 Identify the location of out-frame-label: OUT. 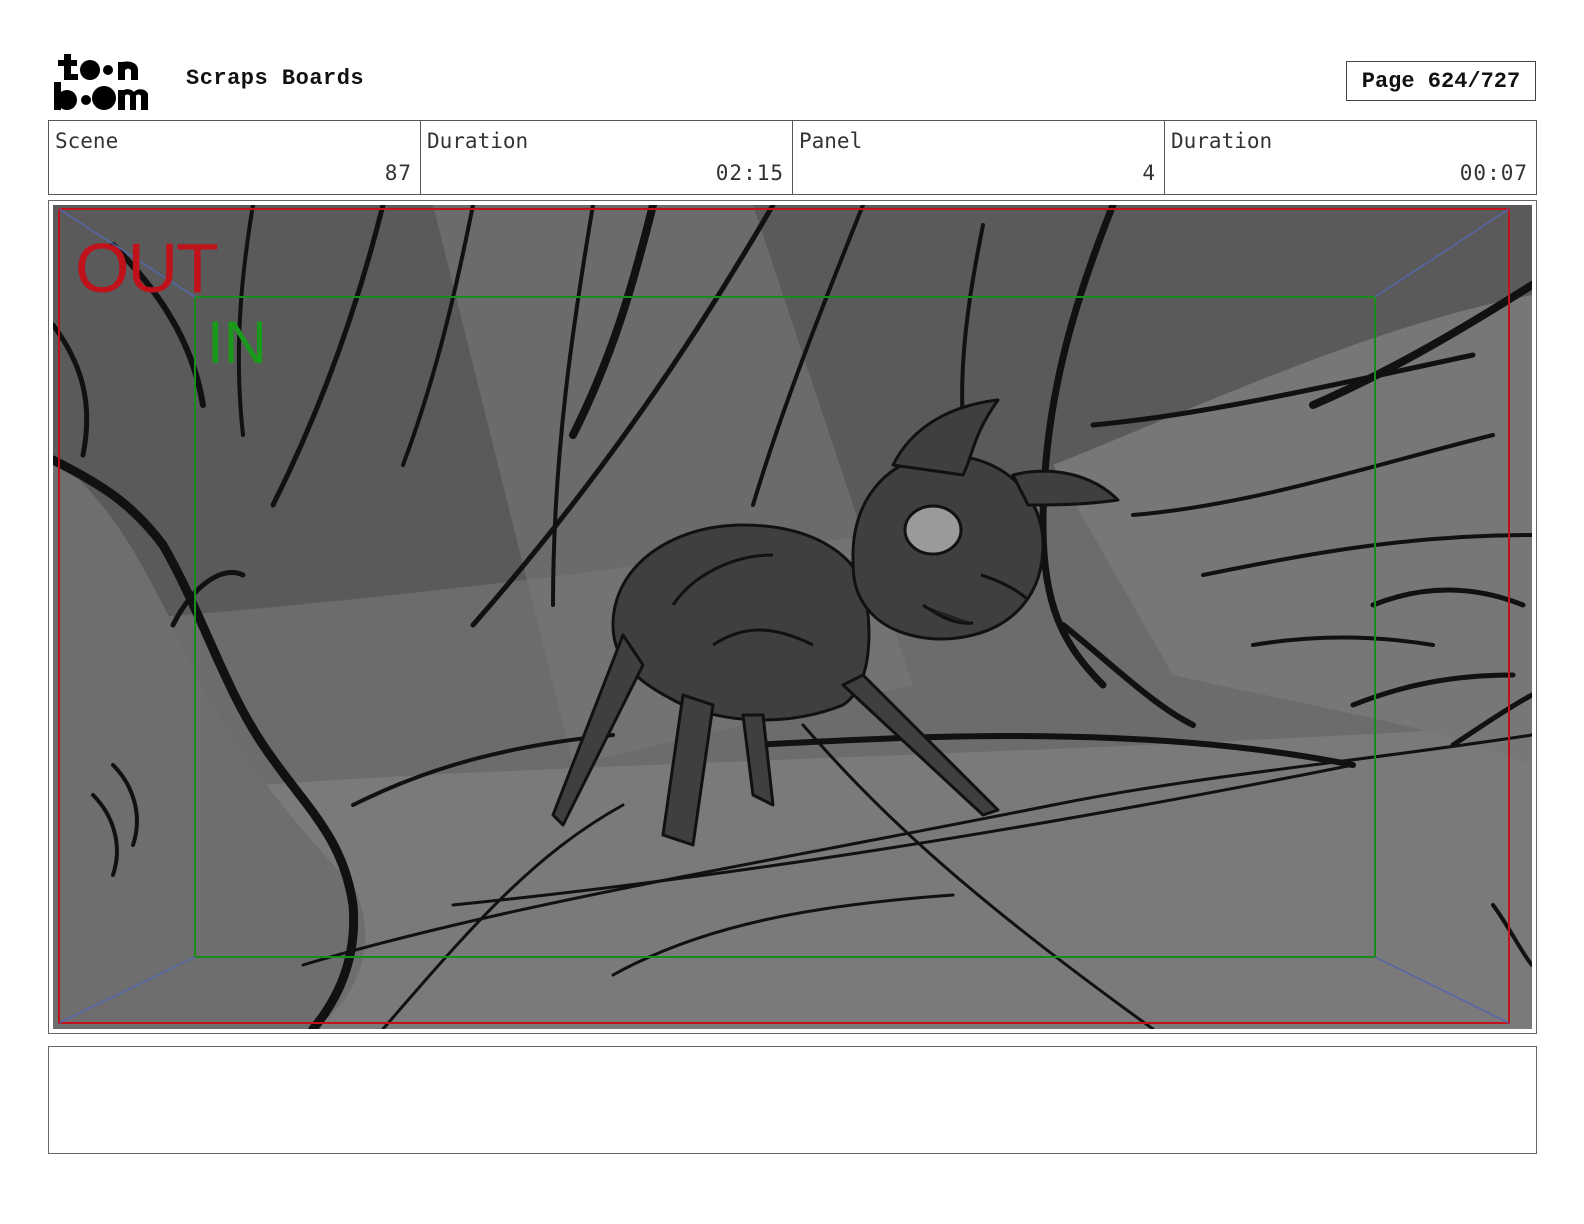
(147, 268).